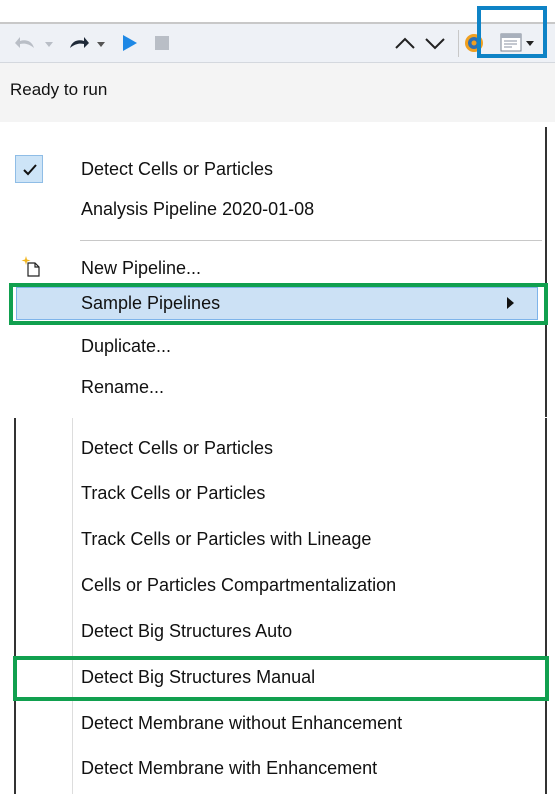  Describe the element at coordinates (72, 606) in the screenshot. I see `submenu-gutter` at that location.